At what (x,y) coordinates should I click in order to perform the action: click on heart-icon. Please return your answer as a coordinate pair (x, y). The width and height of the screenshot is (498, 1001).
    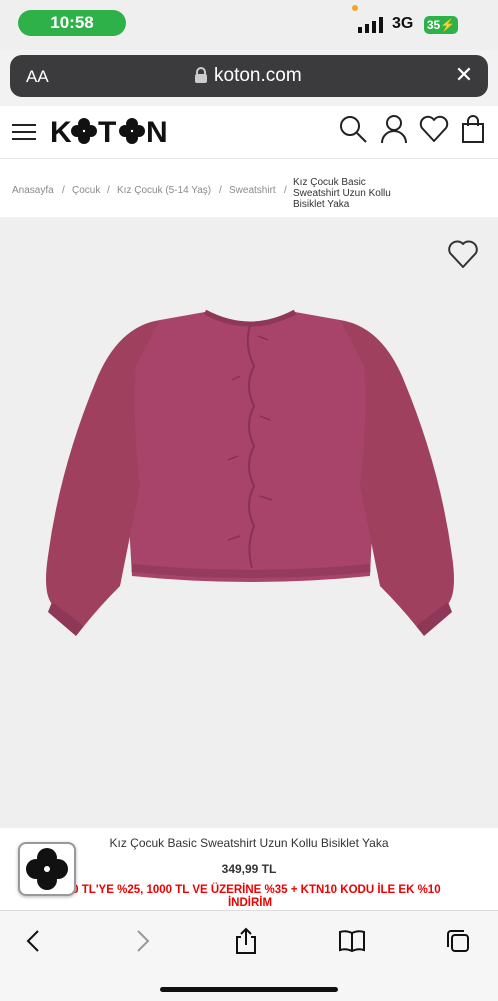
    Looking at the image, I should click on (434, 129).